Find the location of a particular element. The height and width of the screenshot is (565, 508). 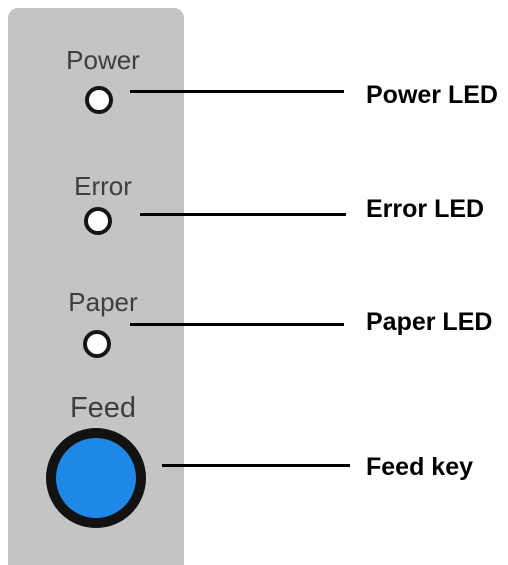

power-led-callout: Power LED is located at coordinates (432, 95).